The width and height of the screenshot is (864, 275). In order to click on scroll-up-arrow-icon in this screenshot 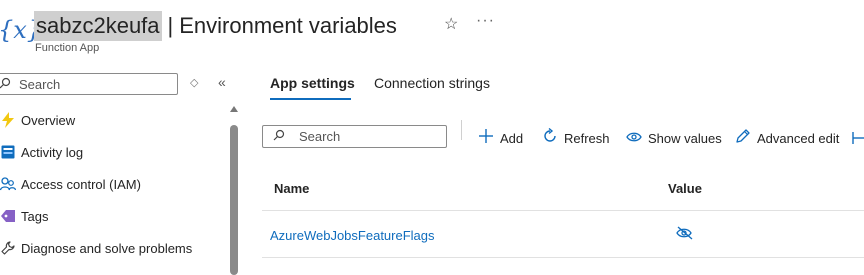, I will do `click(234, 109)`.